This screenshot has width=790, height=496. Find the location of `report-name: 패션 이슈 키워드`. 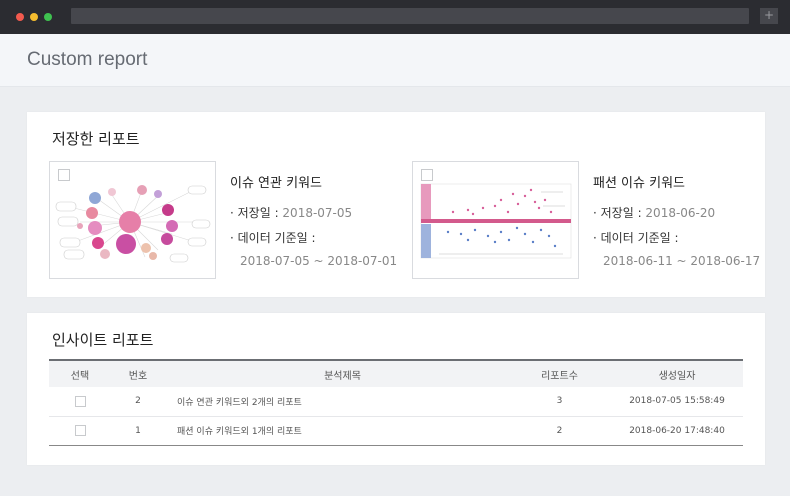

report-name: 패션 이슈 키워드 is located at coordinates (676, 181).